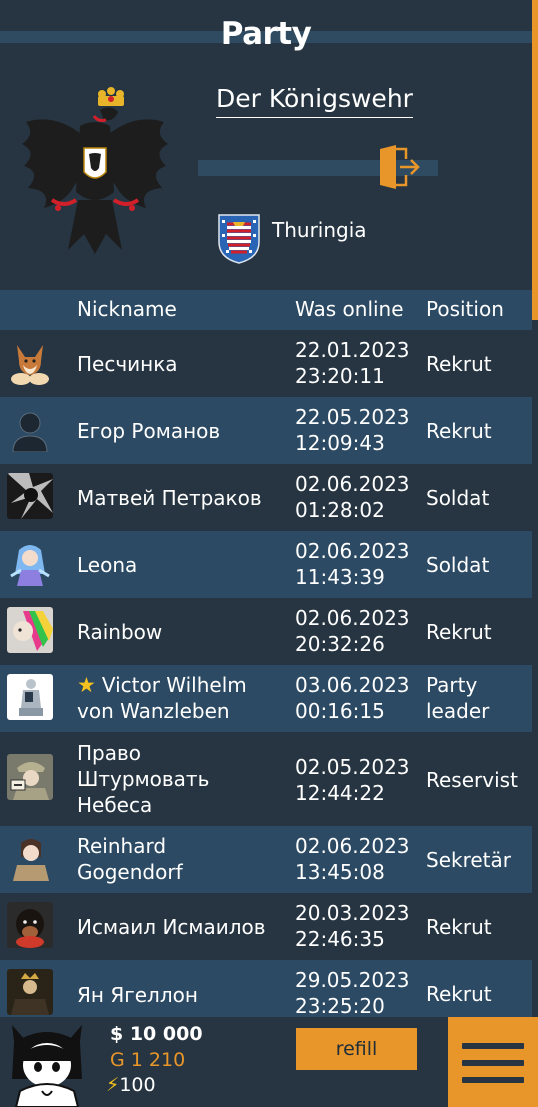  I want to click on member-nickname: Исмаил Исмаилов, so click(183, 927).